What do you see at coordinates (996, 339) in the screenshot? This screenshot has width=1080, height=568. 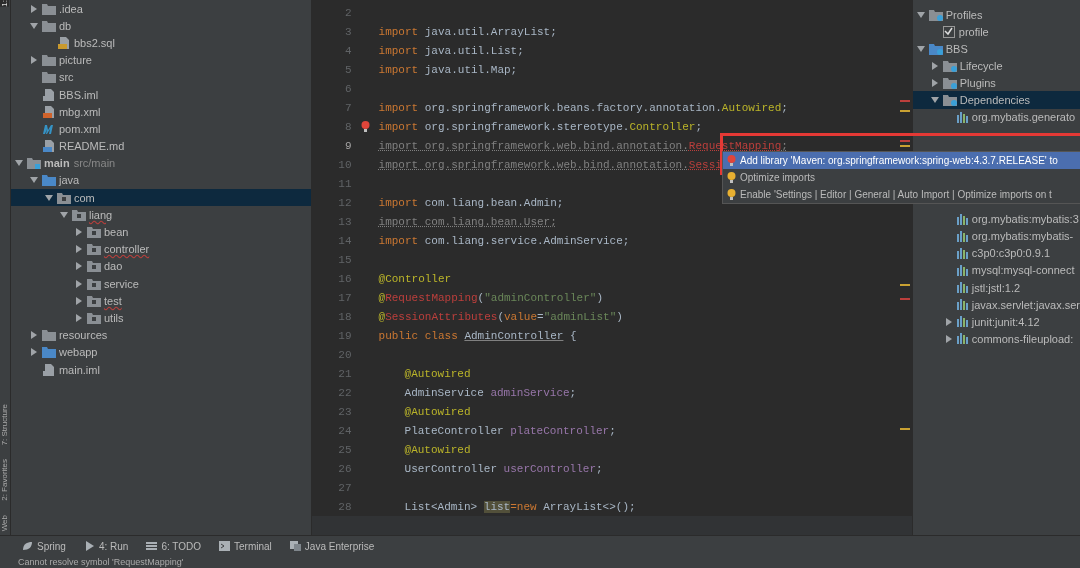 I see `tree-item: commons-fileupload:` at bounding box center [996, 339].